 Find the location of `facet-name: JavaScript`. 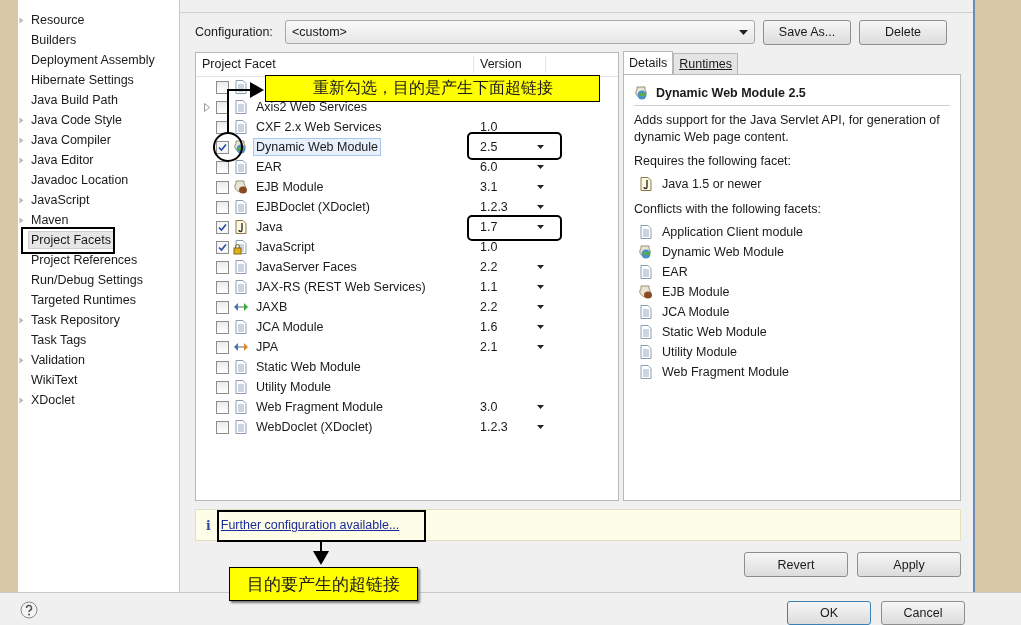

facet-name: JavaScript is located at coordinates (285, 247).